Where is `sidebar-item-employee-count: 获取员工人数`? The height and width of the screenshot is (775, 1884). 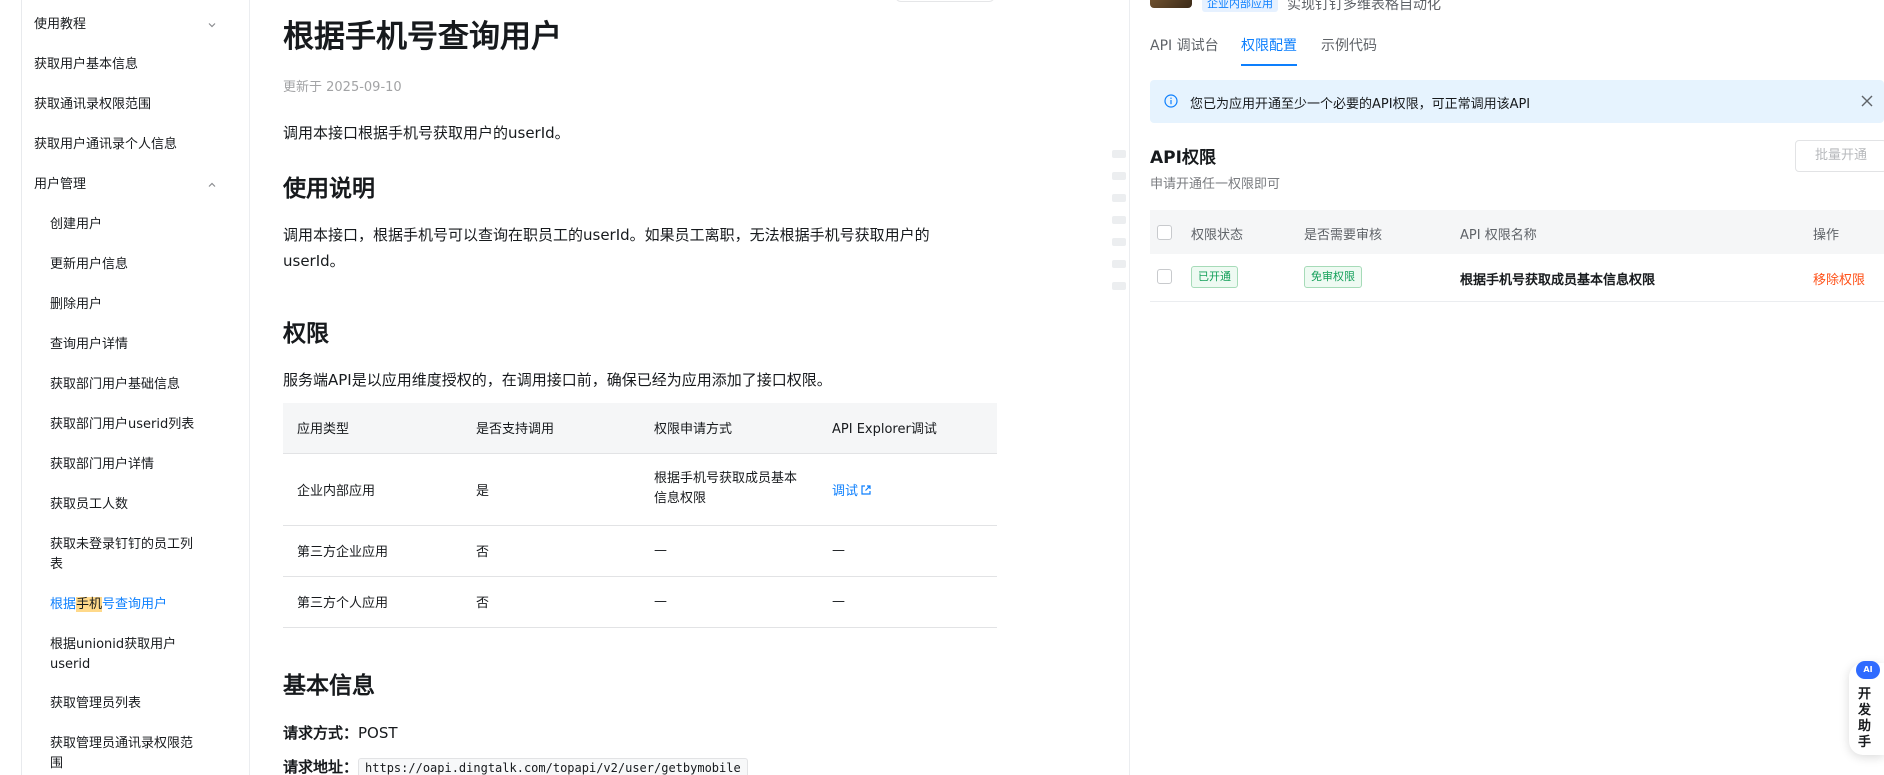 sidebar-item-employee-count: 获取员工人数 is located at coordinates (125, 505).